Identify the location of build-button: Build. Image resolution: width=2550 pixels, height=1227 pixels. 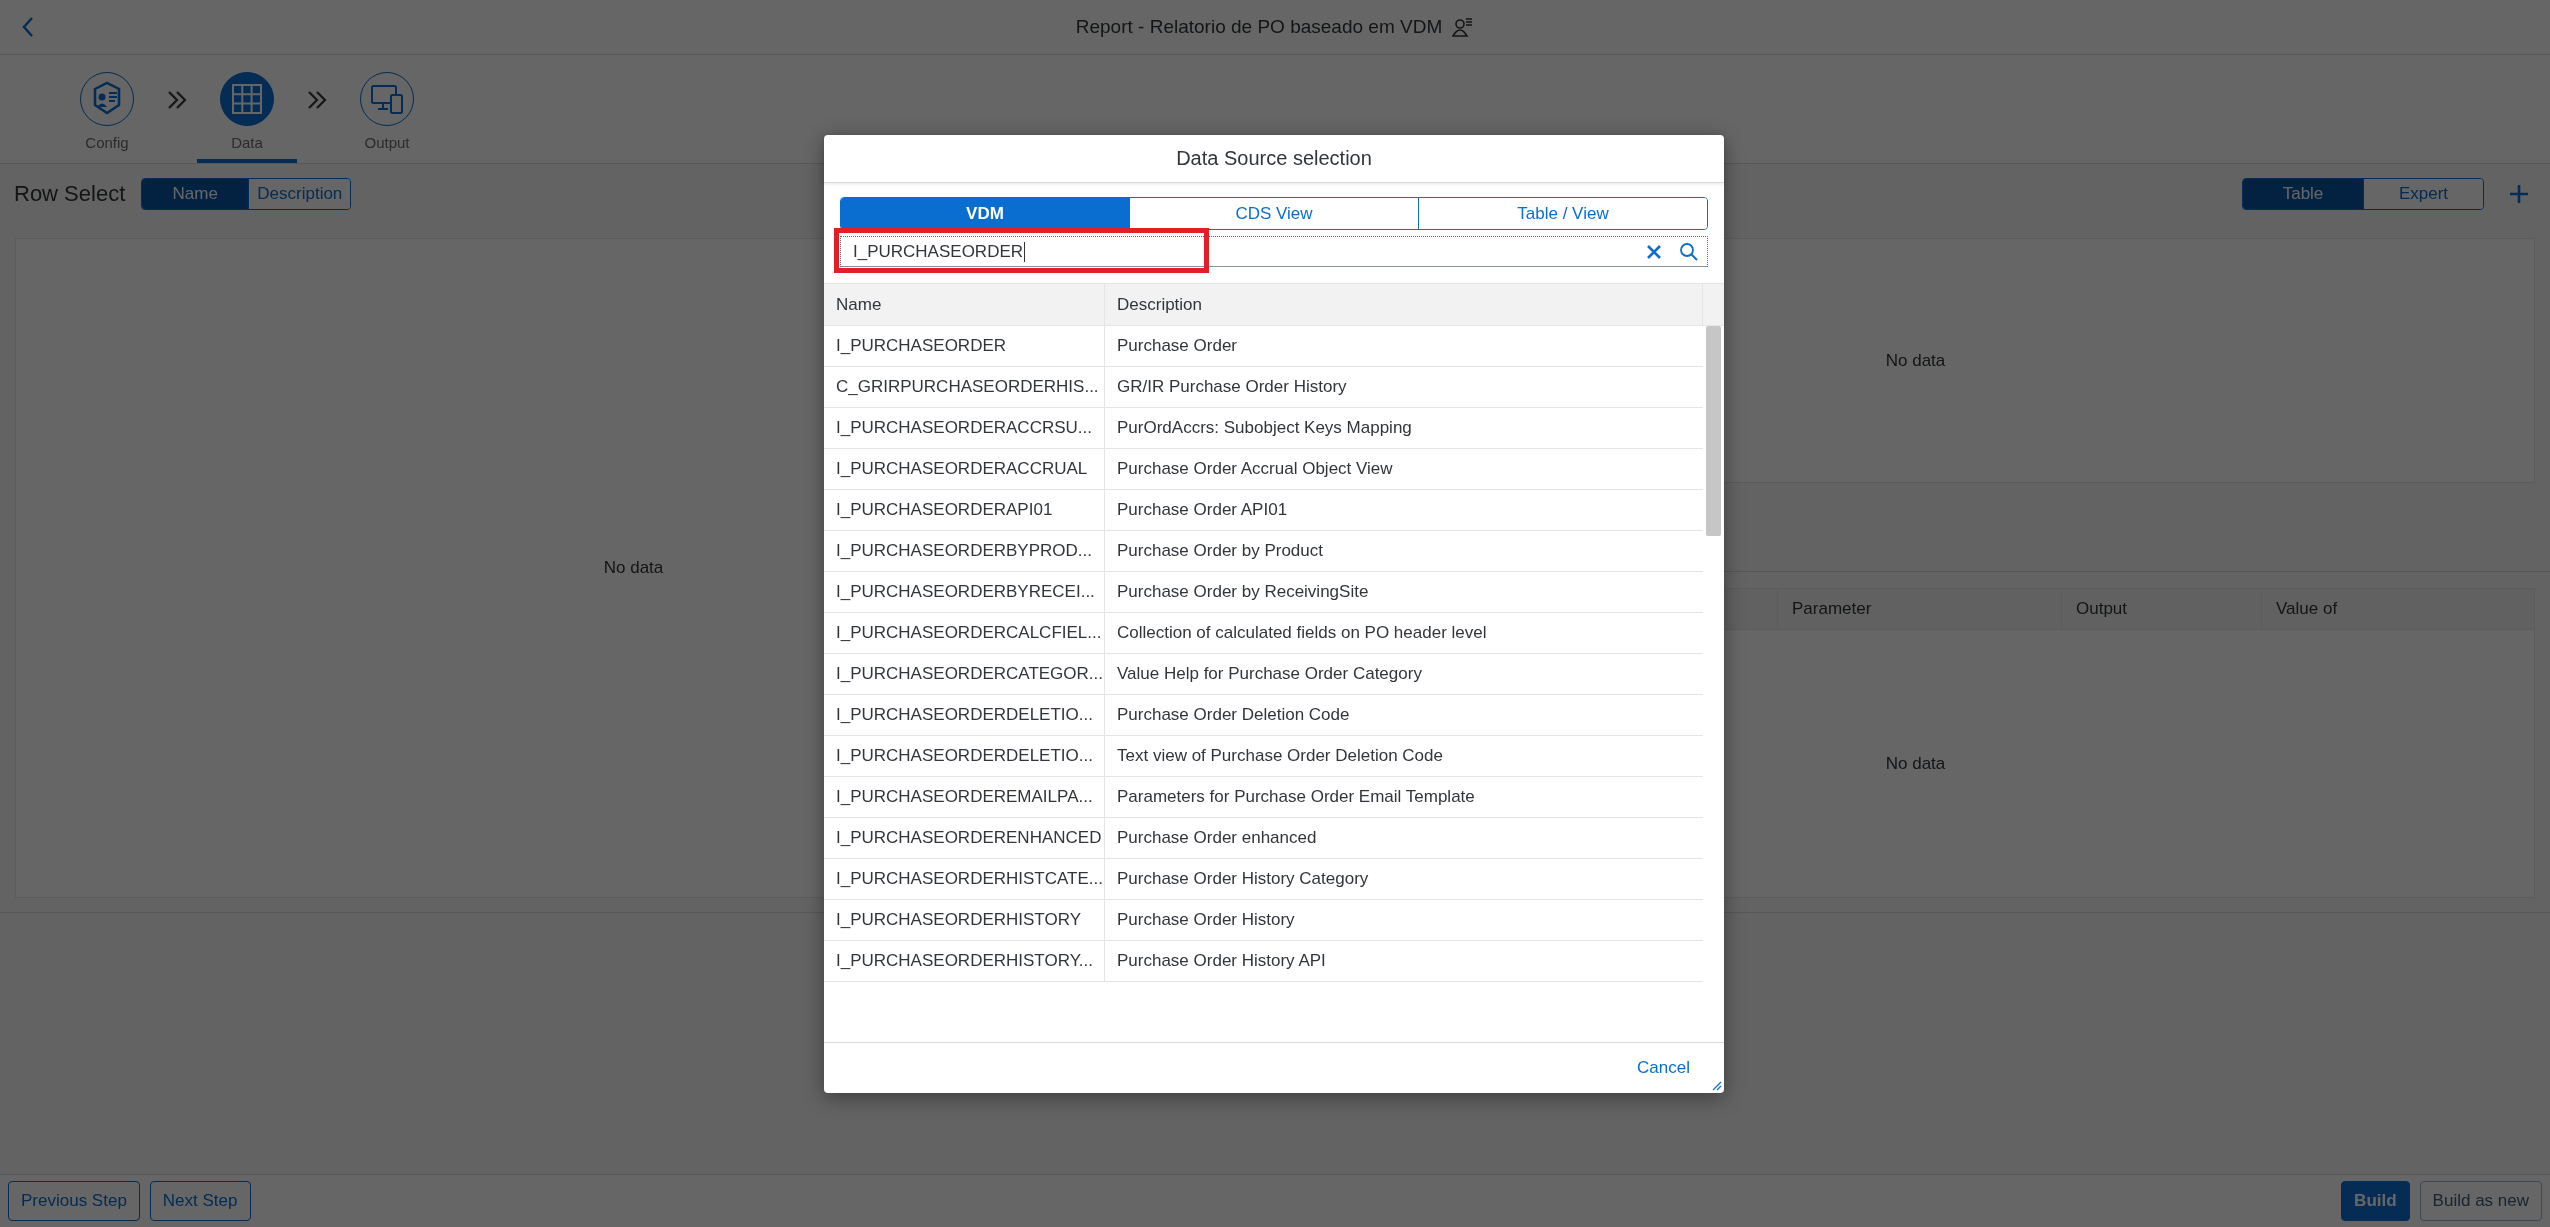
(2375, 1201).